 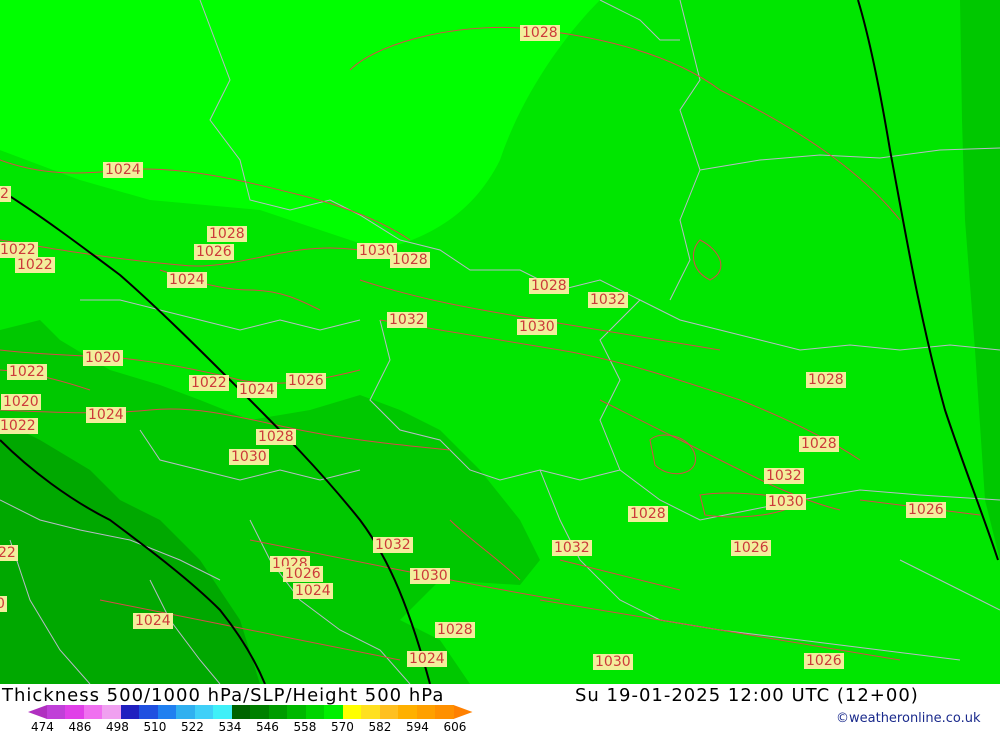 I want to click on colorbar-tick-label: 498, so click(x=117, y=727).